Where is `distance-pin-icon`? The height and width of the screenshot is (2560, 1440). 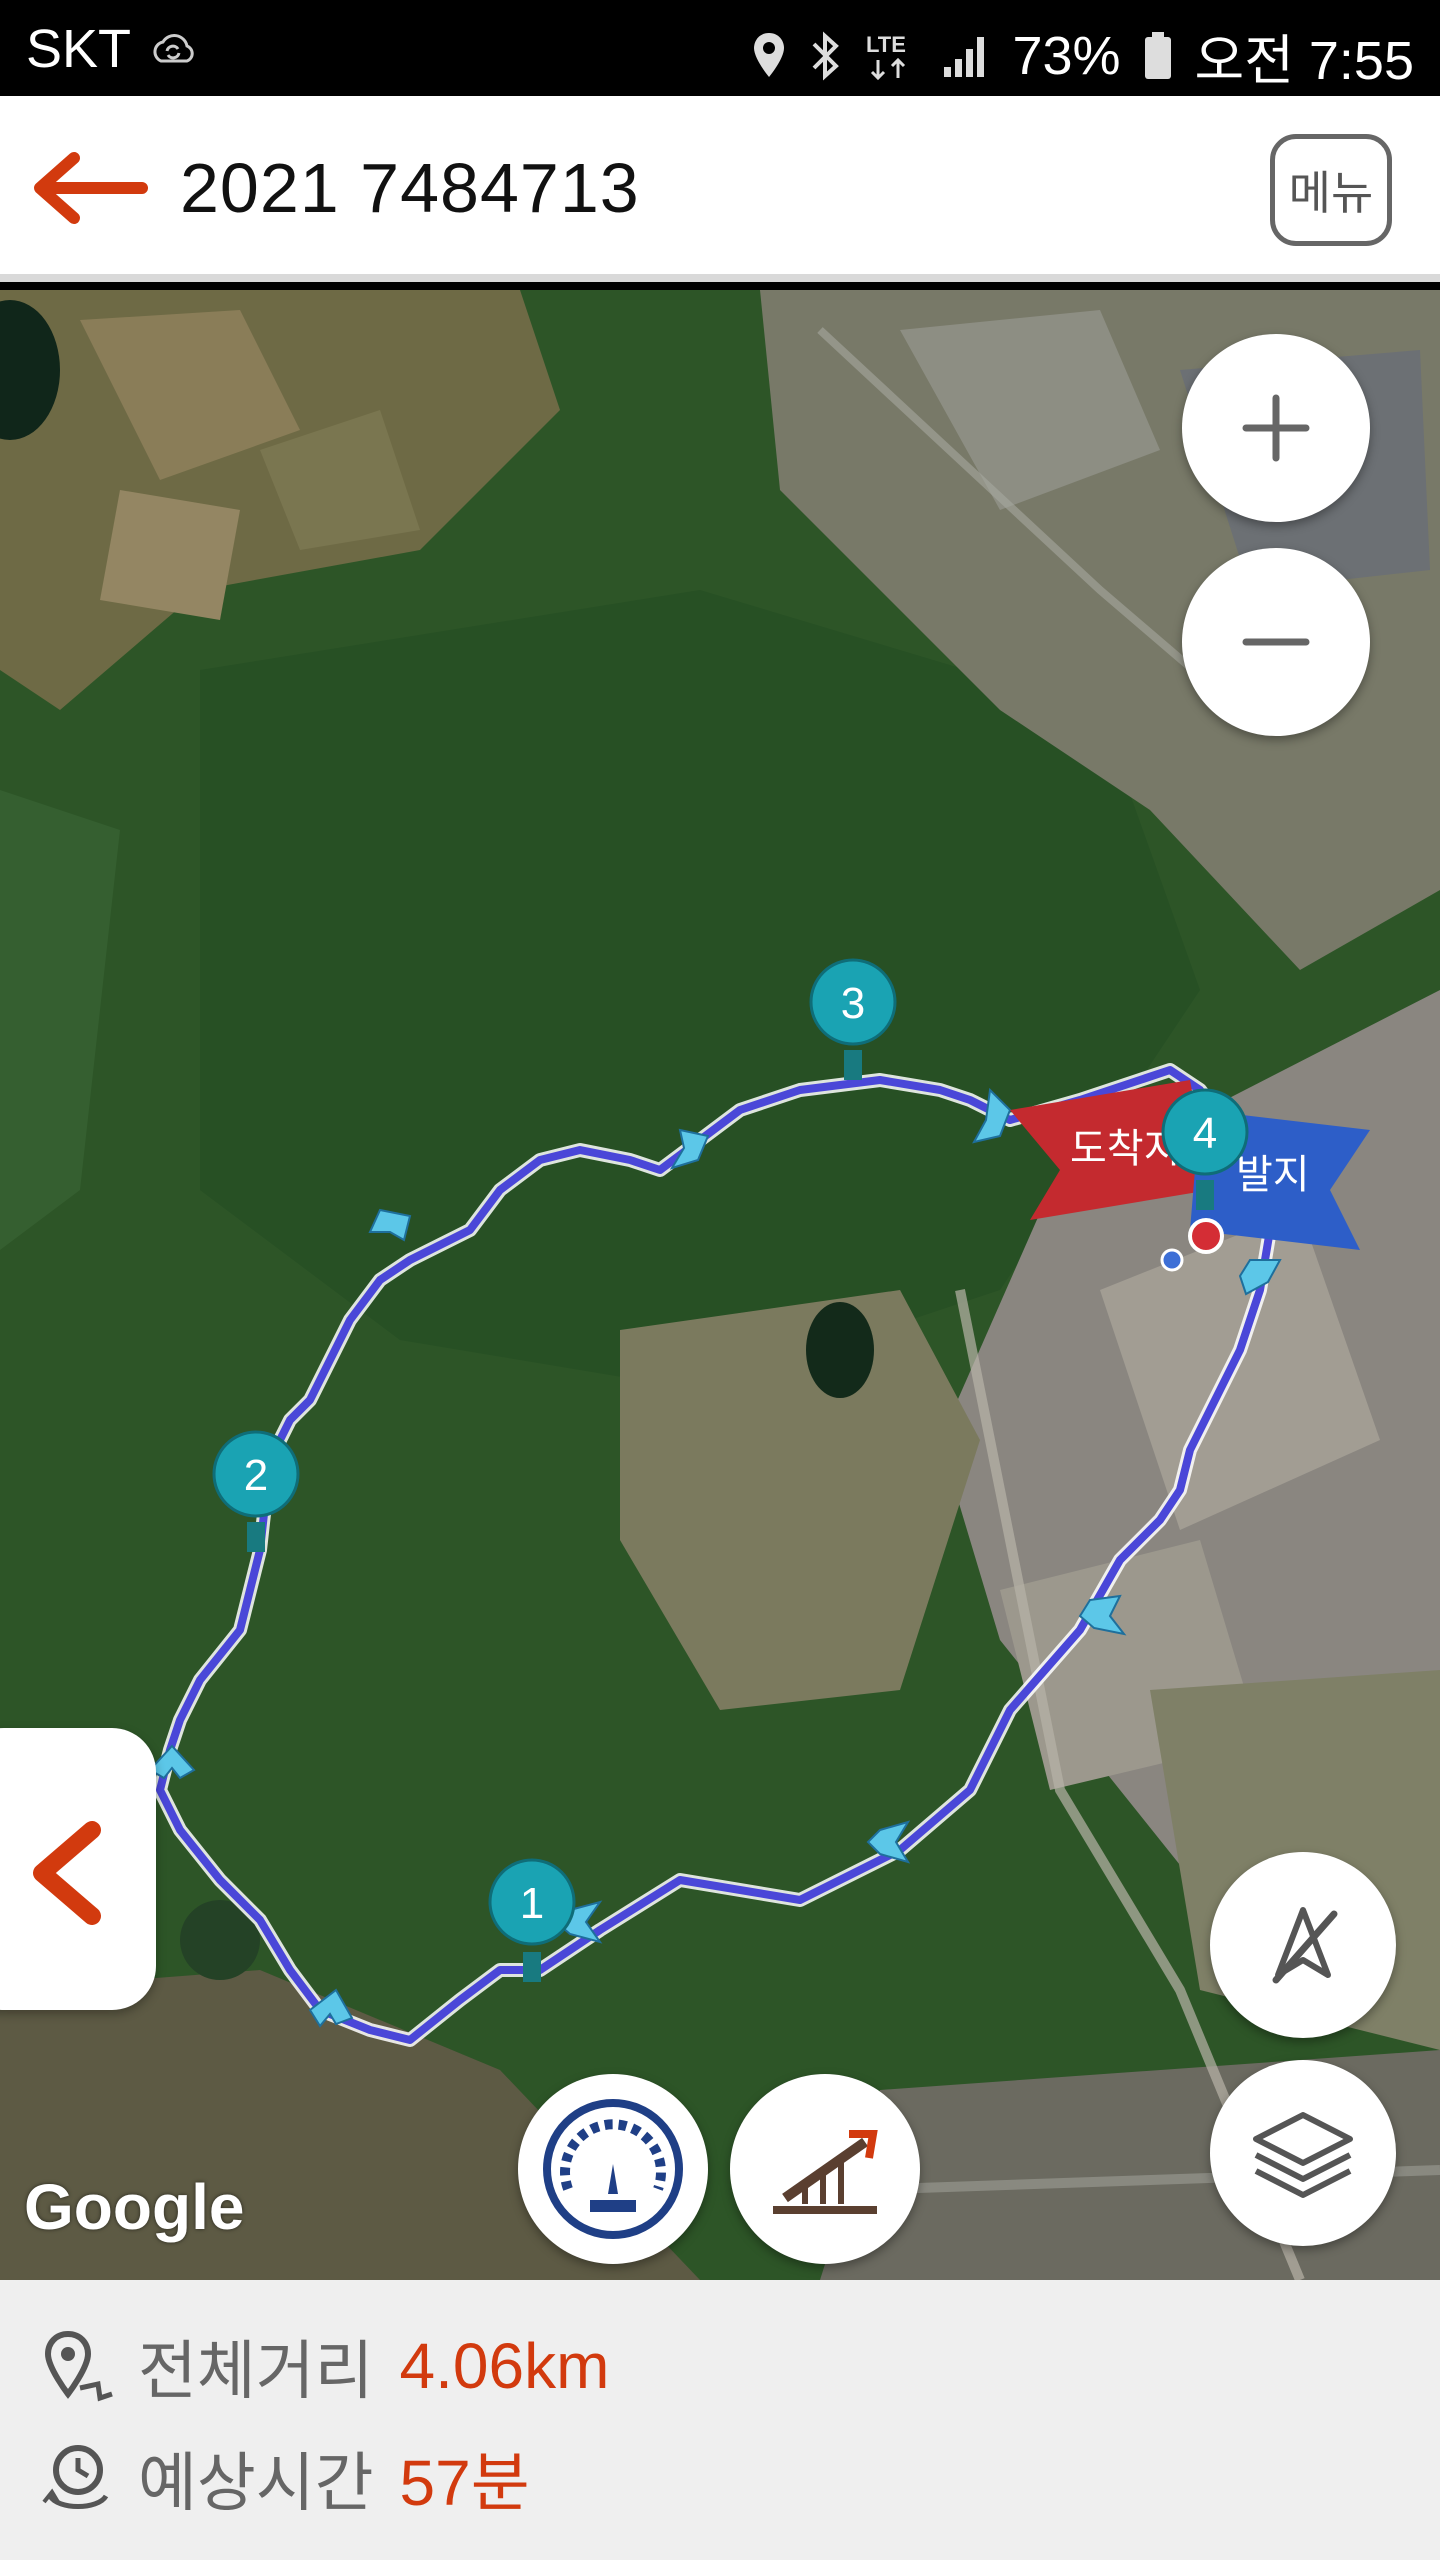 distance-pin-icon is located at coordinates (78, 2366).